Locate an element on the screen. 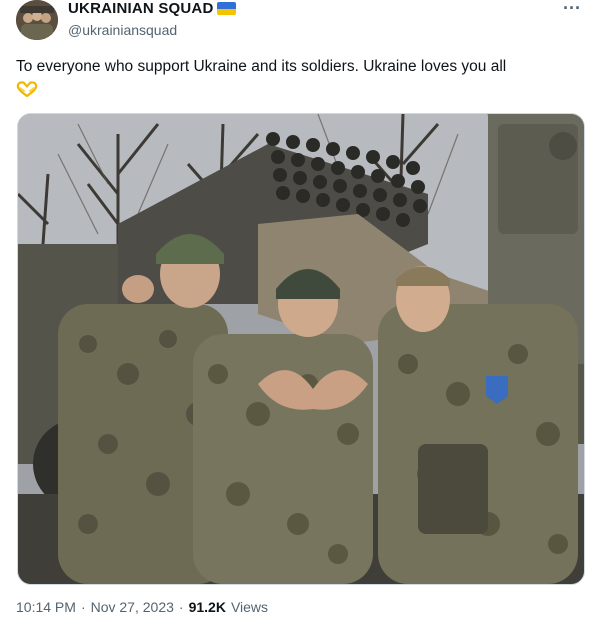 This screenshot has height=620, width=599. ukraine-flag-icon is located at coordinates (226, 8).